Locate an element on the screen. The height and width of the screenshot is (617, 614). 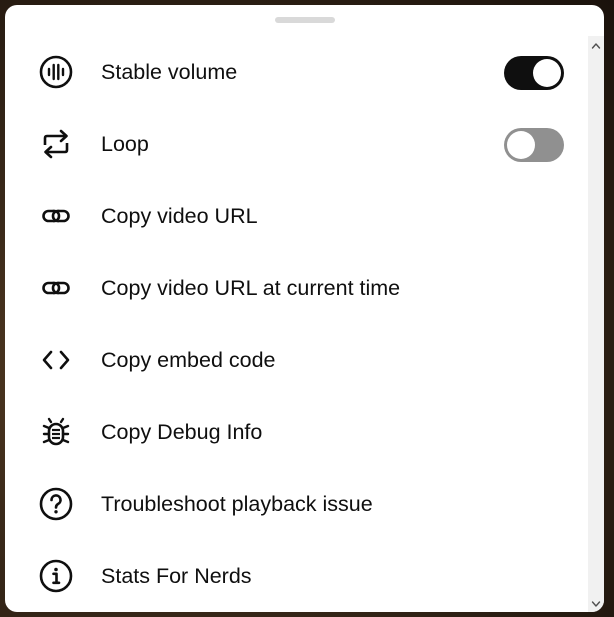
scrollbar-thumb is located at coordinates (596, 322).